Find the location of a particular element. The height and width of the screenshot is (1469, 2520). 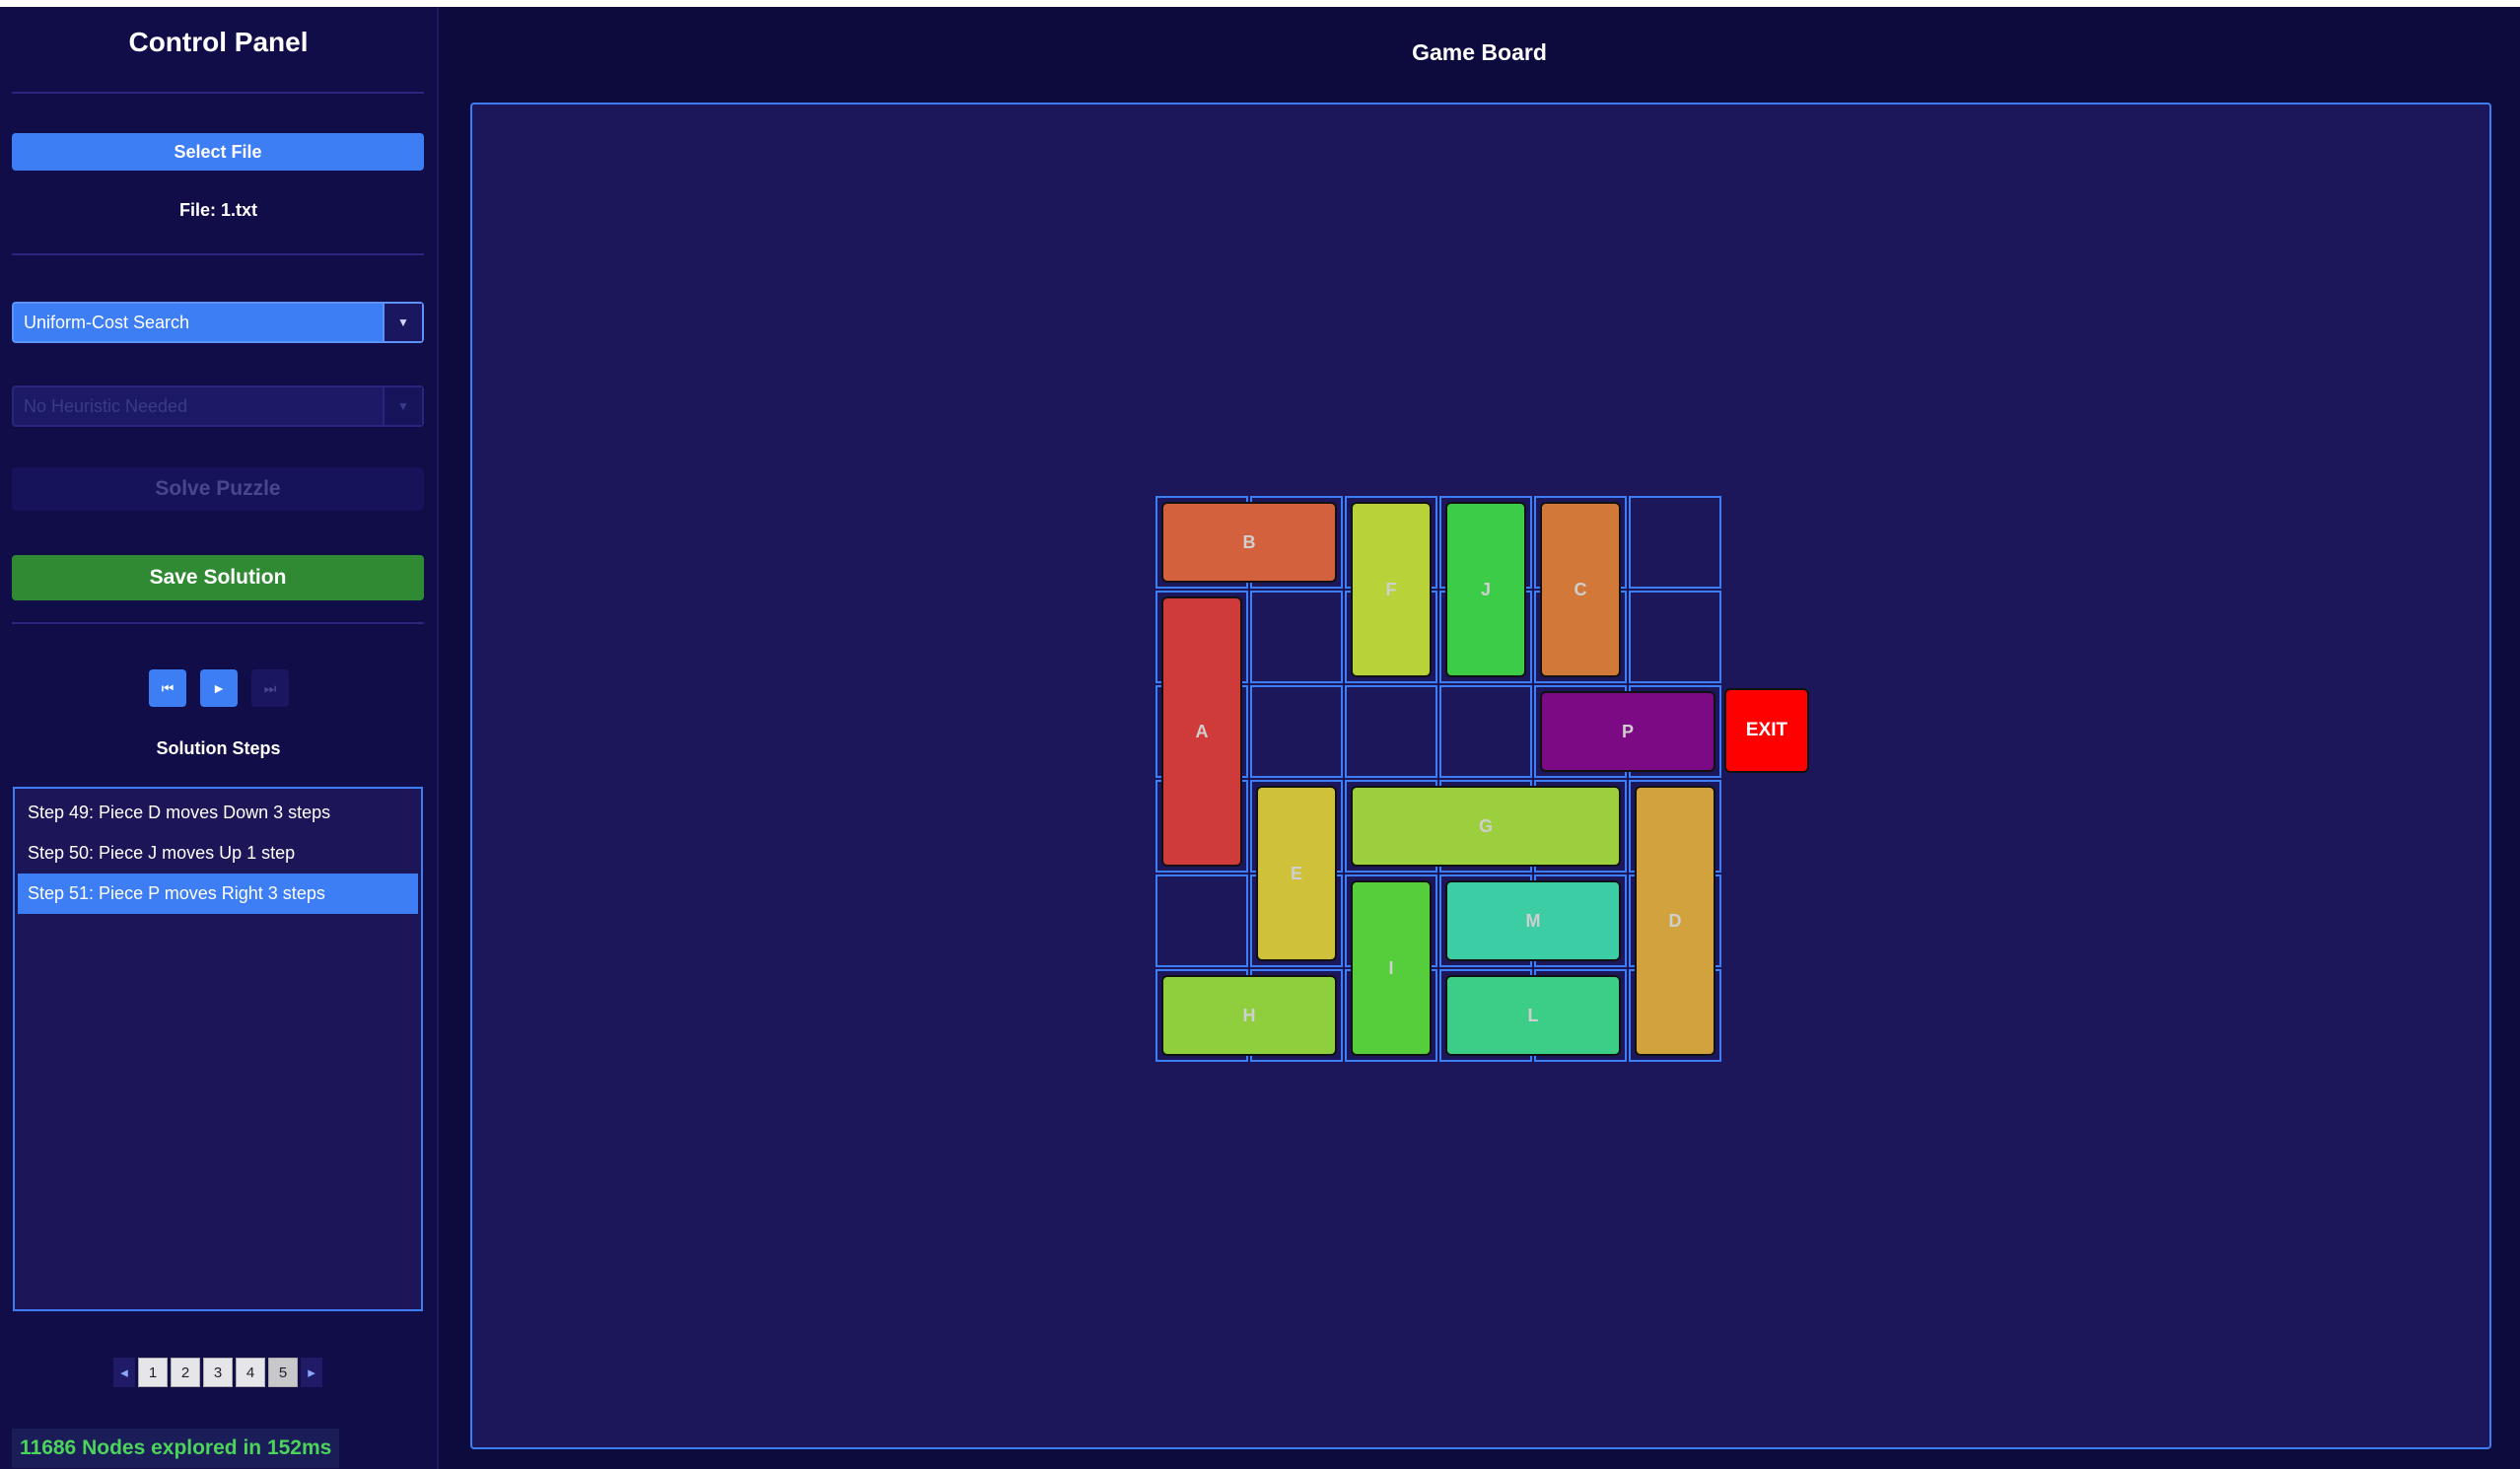

search-stats: 11686 Nodes explored in 152ms is located at coordinates (176, 1448).